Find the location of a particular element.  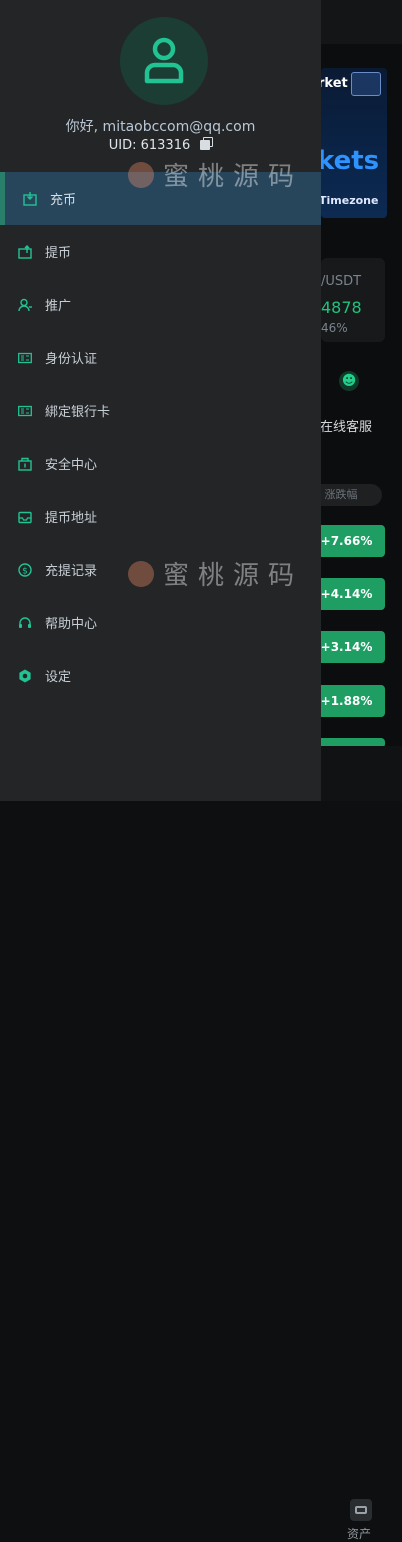

ticker-change: 46% is located at coordinates (334, 328).